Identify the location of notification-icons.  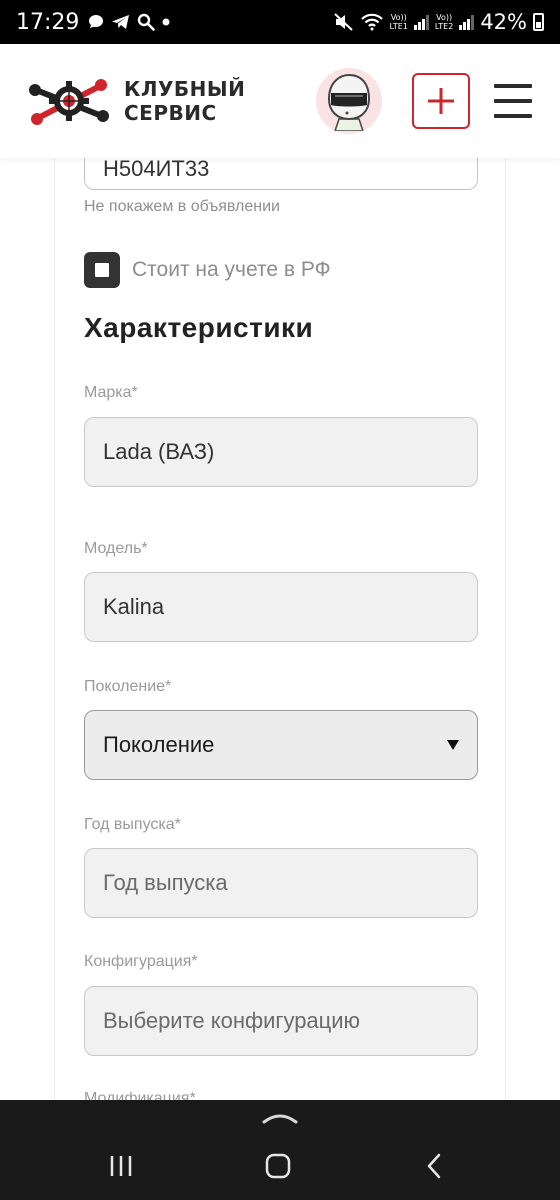
(129, 22).